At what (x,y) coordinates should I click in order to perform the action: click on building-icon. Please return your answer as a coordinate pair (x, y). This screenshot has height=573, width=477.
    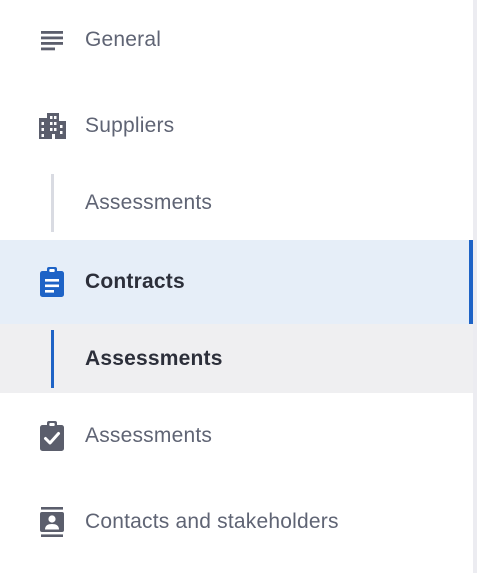
    Looking at the image, I should click on (52, 126).